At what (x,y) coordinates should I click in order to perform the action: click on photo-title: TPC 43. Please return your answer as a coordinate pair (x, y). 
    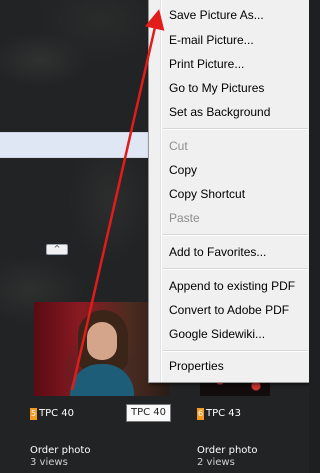
    Looking at the image, I should click on (223, 413).